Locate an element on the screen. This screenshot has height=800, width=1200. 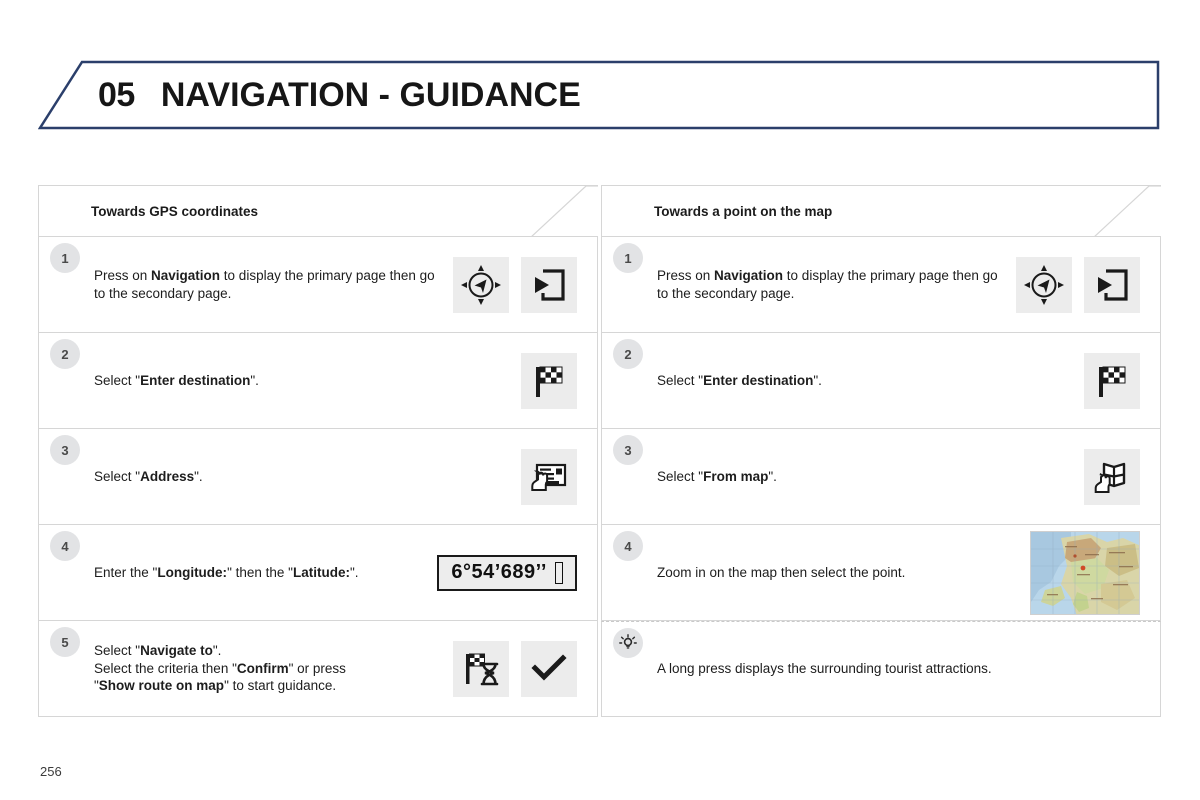
page-number: 256 is located at coordinates (51, 771).